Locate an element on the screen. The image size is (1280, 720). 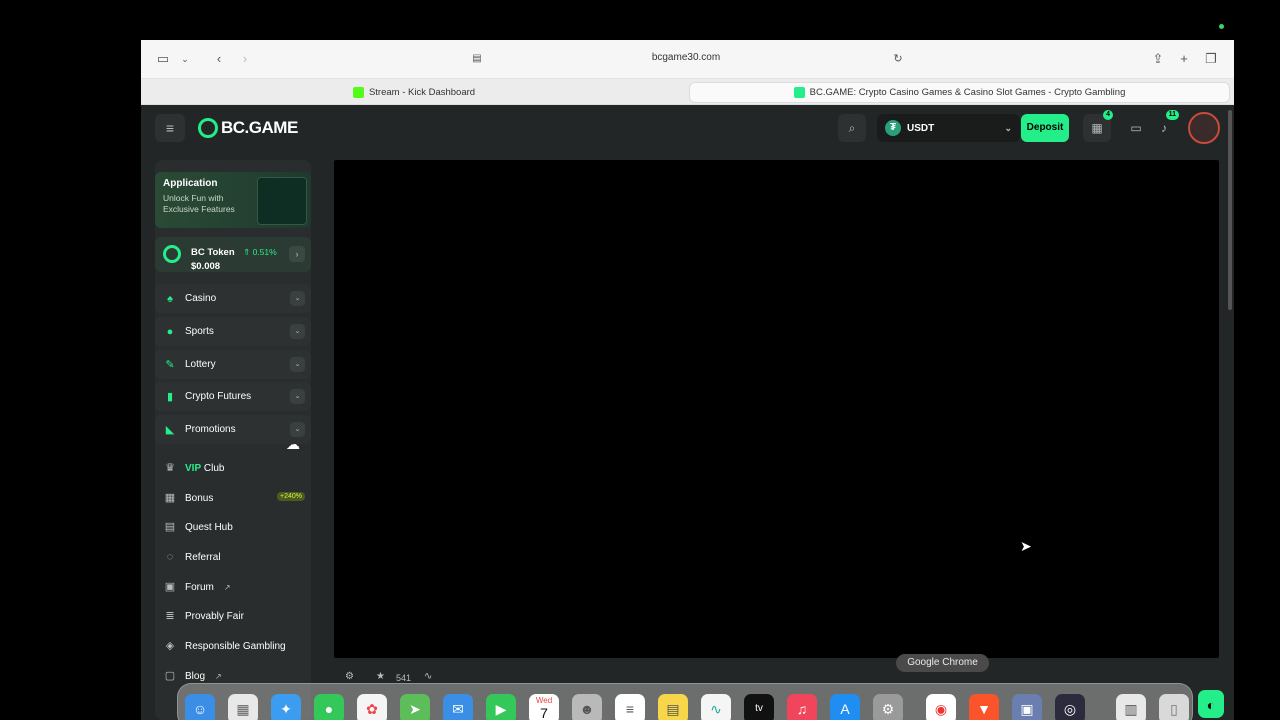
page-menu-icon: ▤ is located at coordinates (477, 59).